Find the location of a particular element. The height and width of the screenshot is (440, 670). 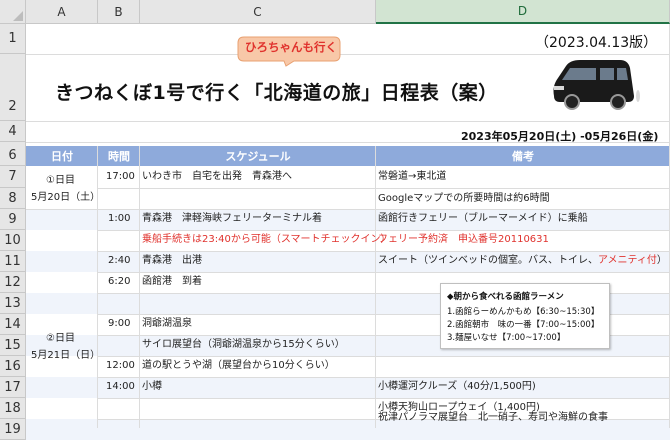

schedule-r14: 洞爺湖温泉 is located at coordinates (167, 323).